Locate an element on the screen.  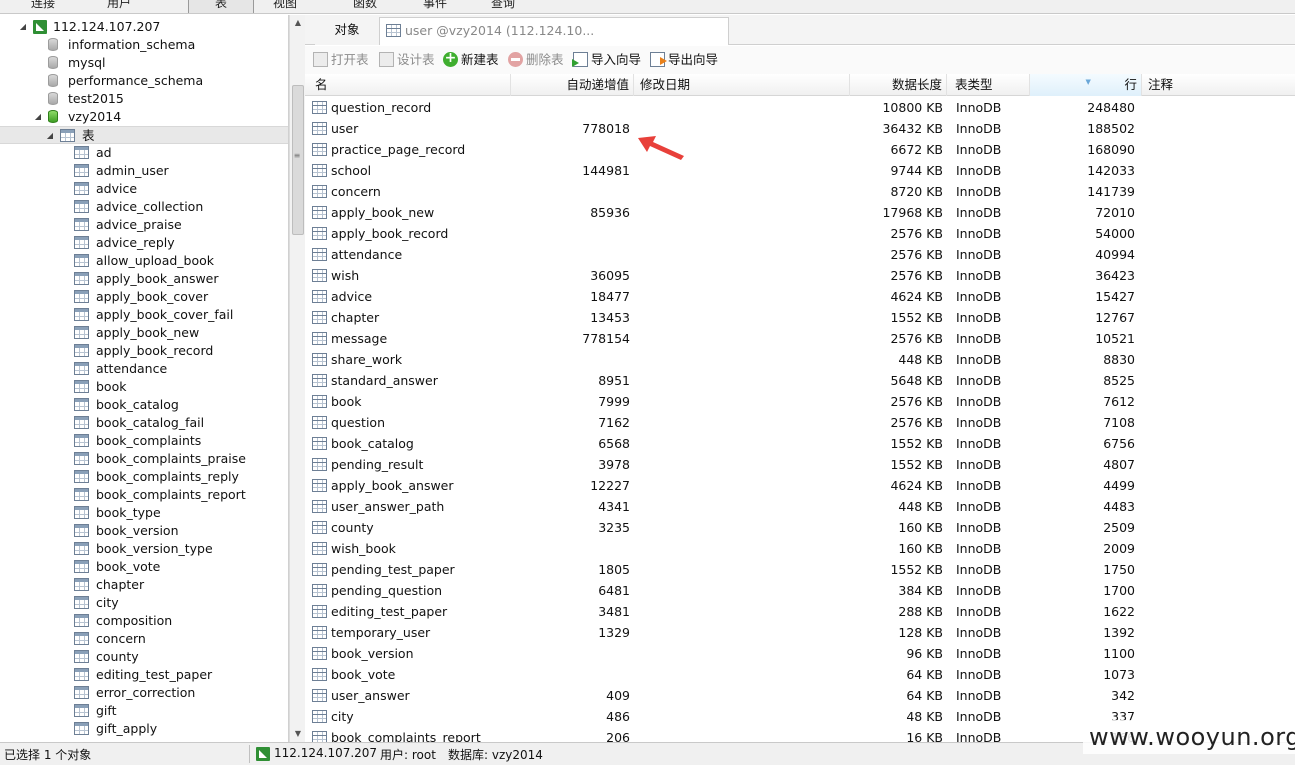
tree-table-item: book_complaints_reply is located at coordinates (144, 477).